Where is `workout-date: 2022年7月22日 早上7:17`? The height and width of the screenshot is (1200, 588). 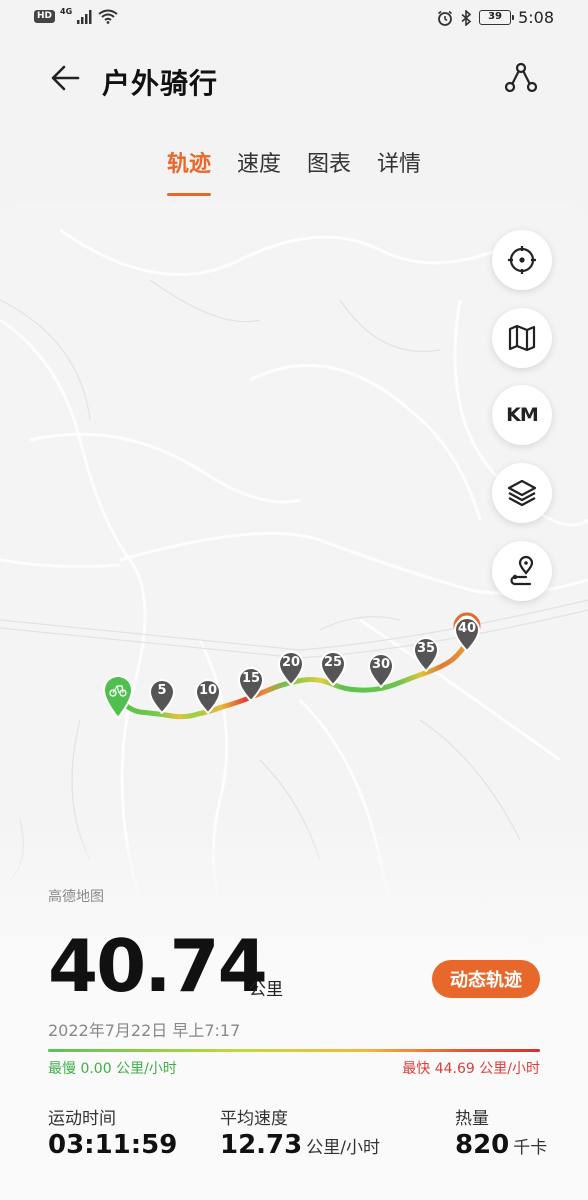 workout-date: 2022年7月22日 早上7:17 is located at coordinates (144, 1030).